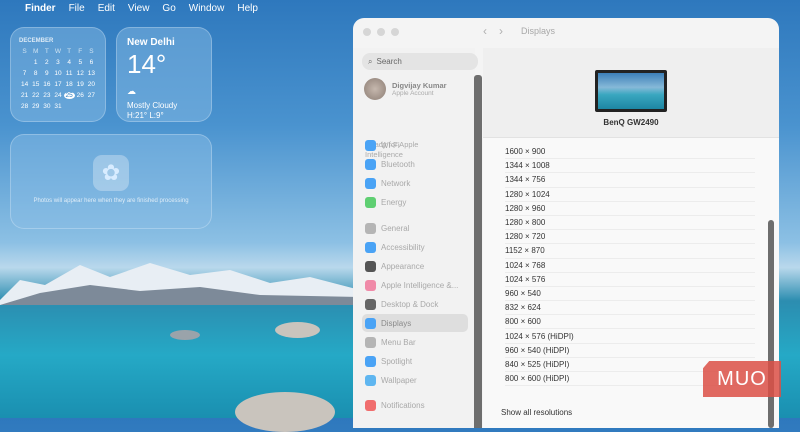  What do you see at coordinates (180, 284) in the screenshot?
I see `mountains` at bounding box center [180, 284].